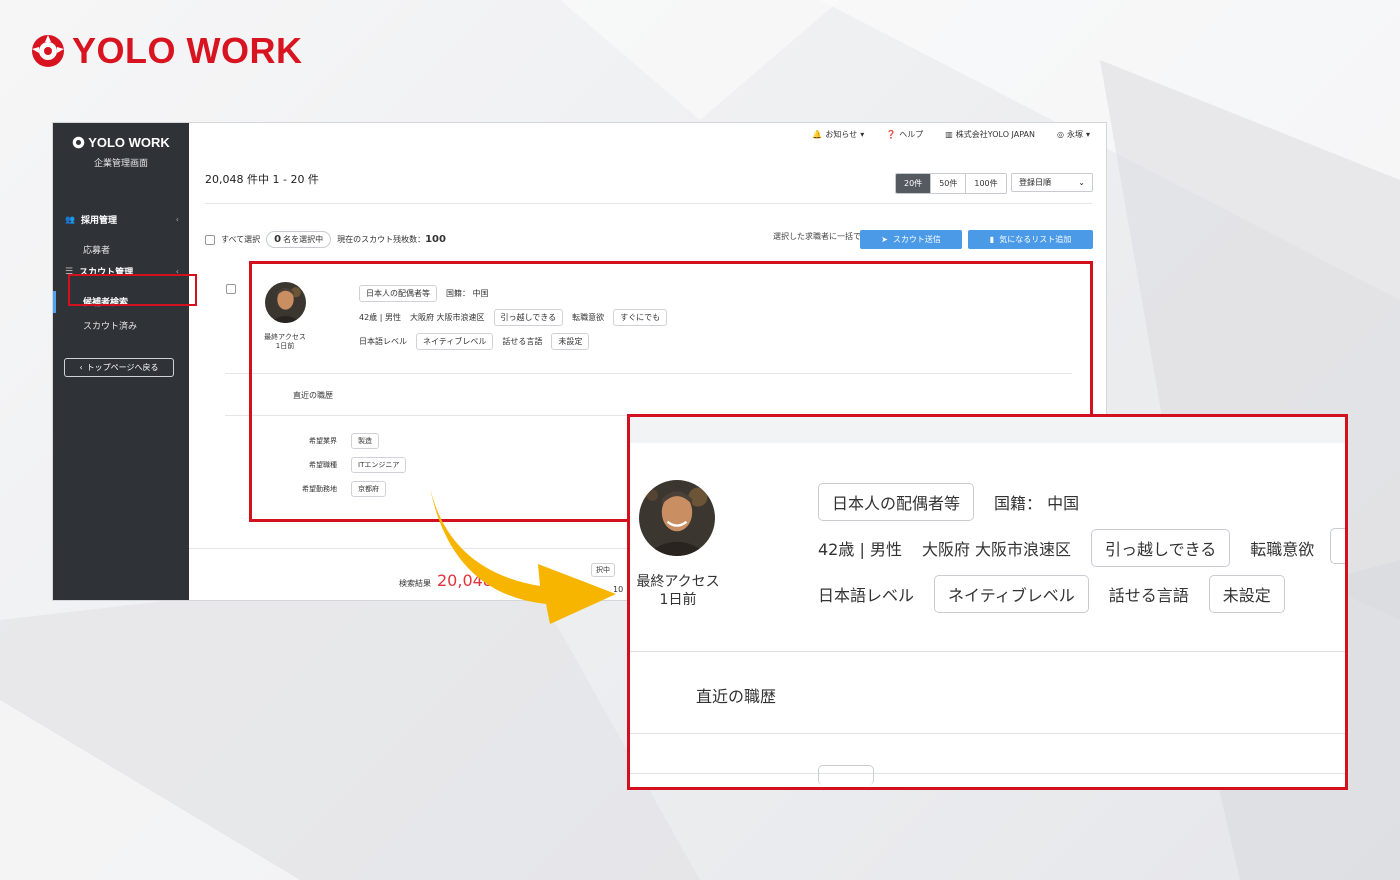  I want to click on sidebar-item-applicants: 応募者, so click(96, 249).